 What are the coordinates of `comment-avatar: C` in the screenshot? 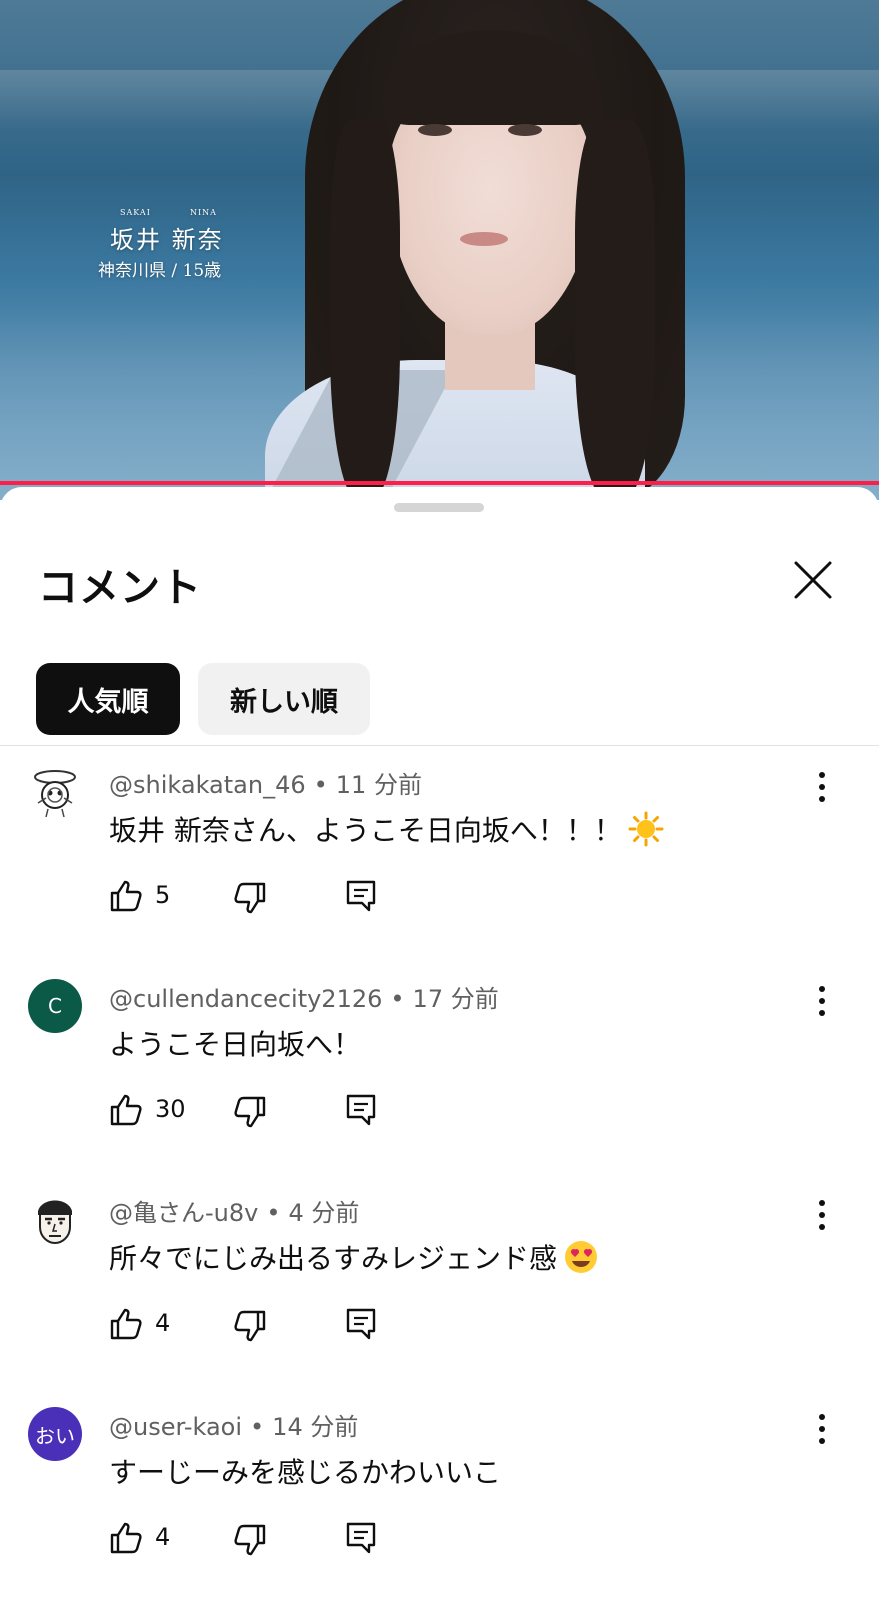 It's located at (55, 1006).